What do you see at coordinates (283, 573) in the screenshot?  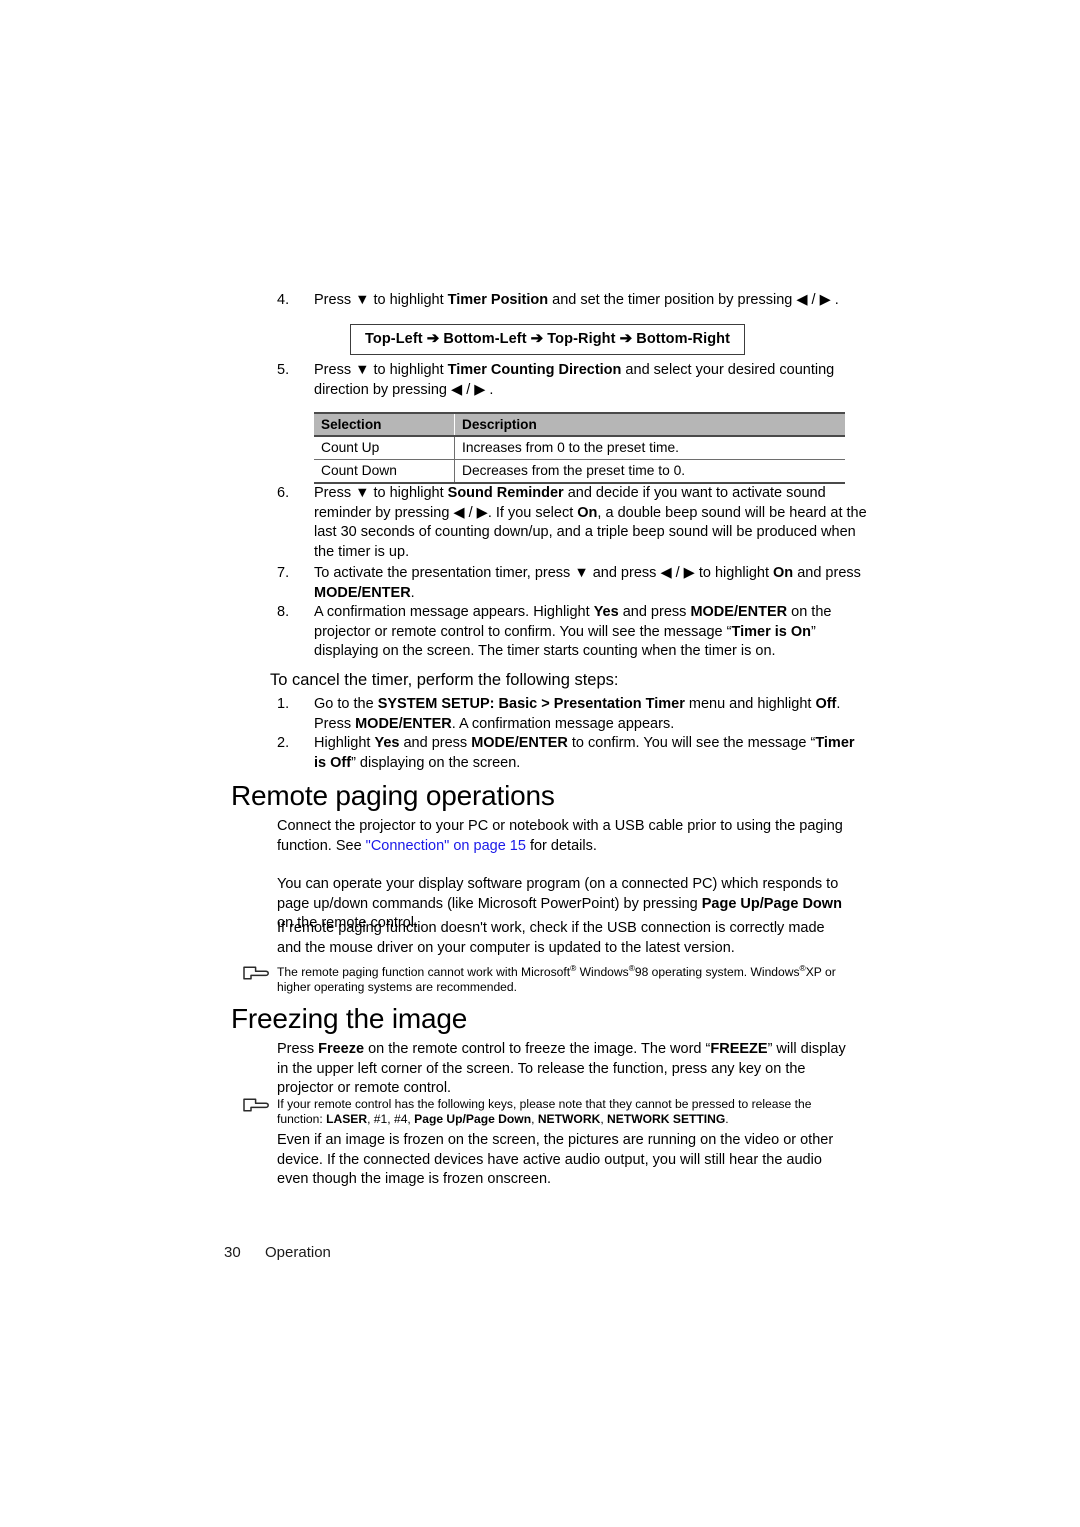 I see `step-number: 7.` at bounding box center [283, 573].